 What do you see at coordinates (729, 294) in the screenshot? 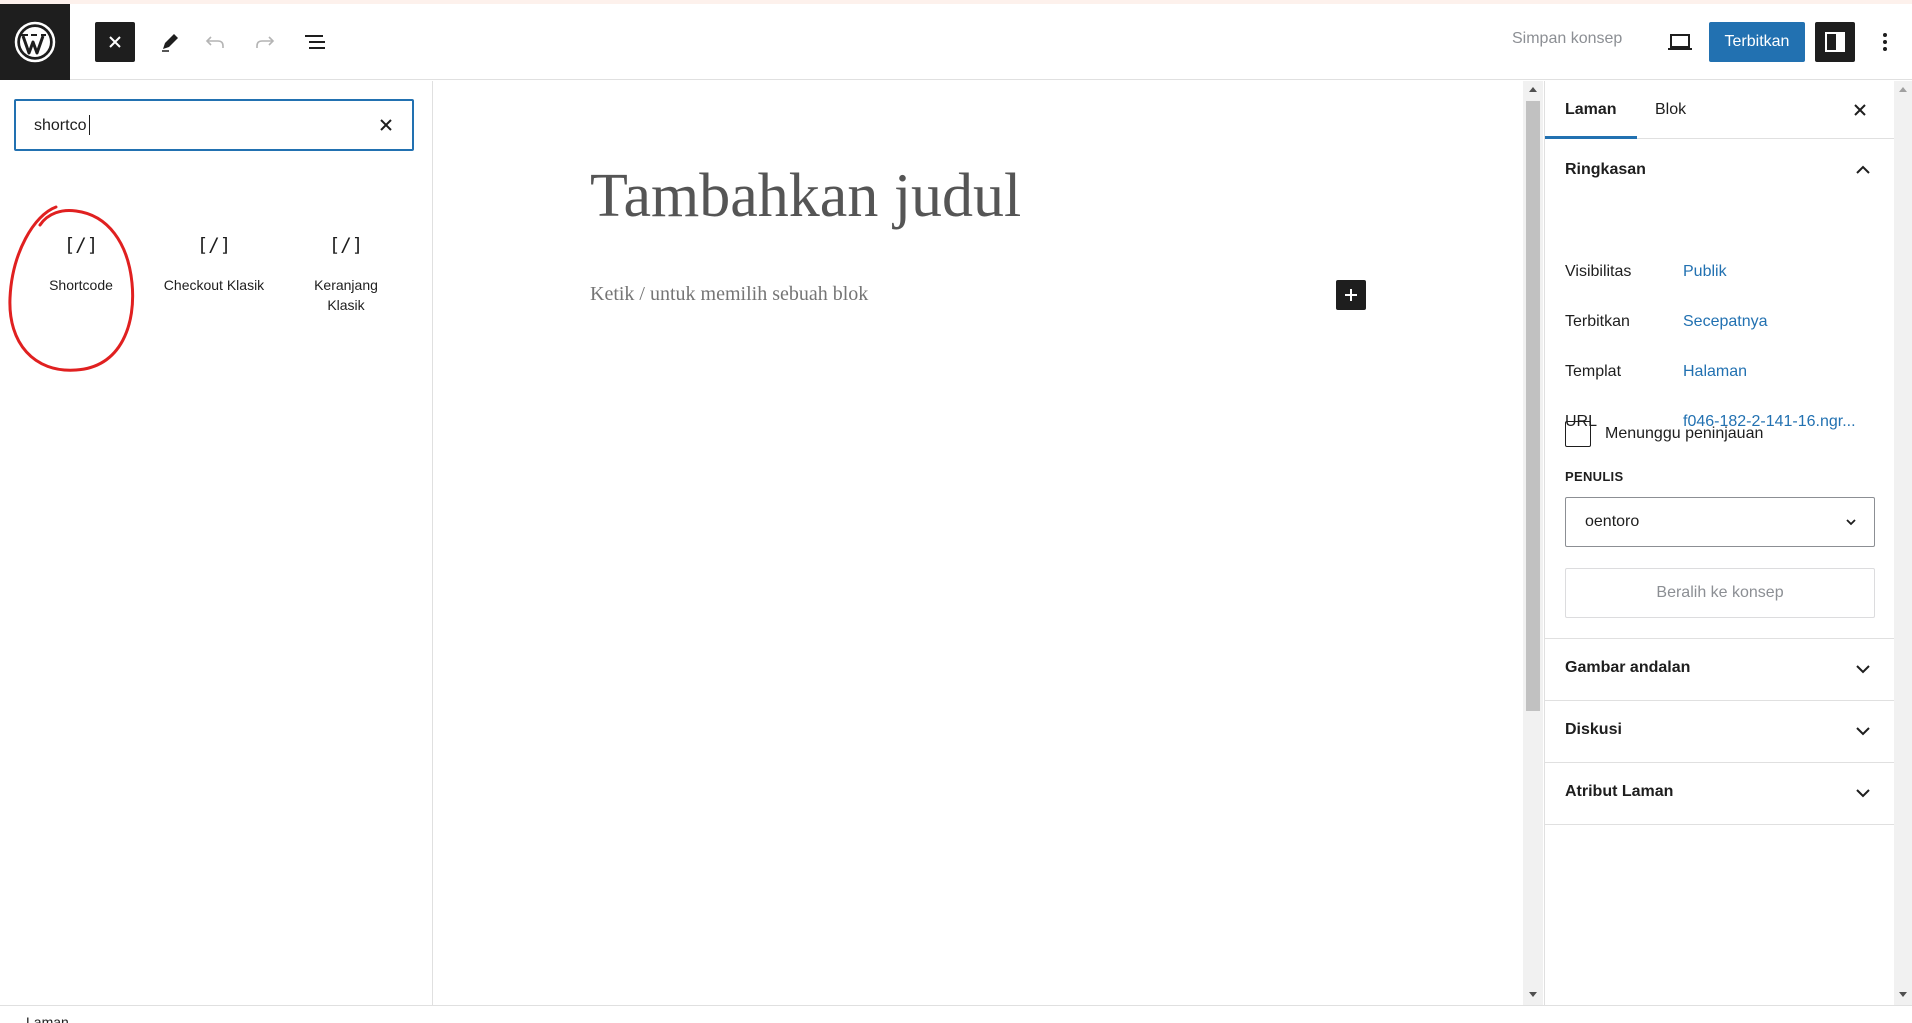
I see `block-placeholder: Ketik / untuk memilih sebuah blok` at bounding box center [729, 294].